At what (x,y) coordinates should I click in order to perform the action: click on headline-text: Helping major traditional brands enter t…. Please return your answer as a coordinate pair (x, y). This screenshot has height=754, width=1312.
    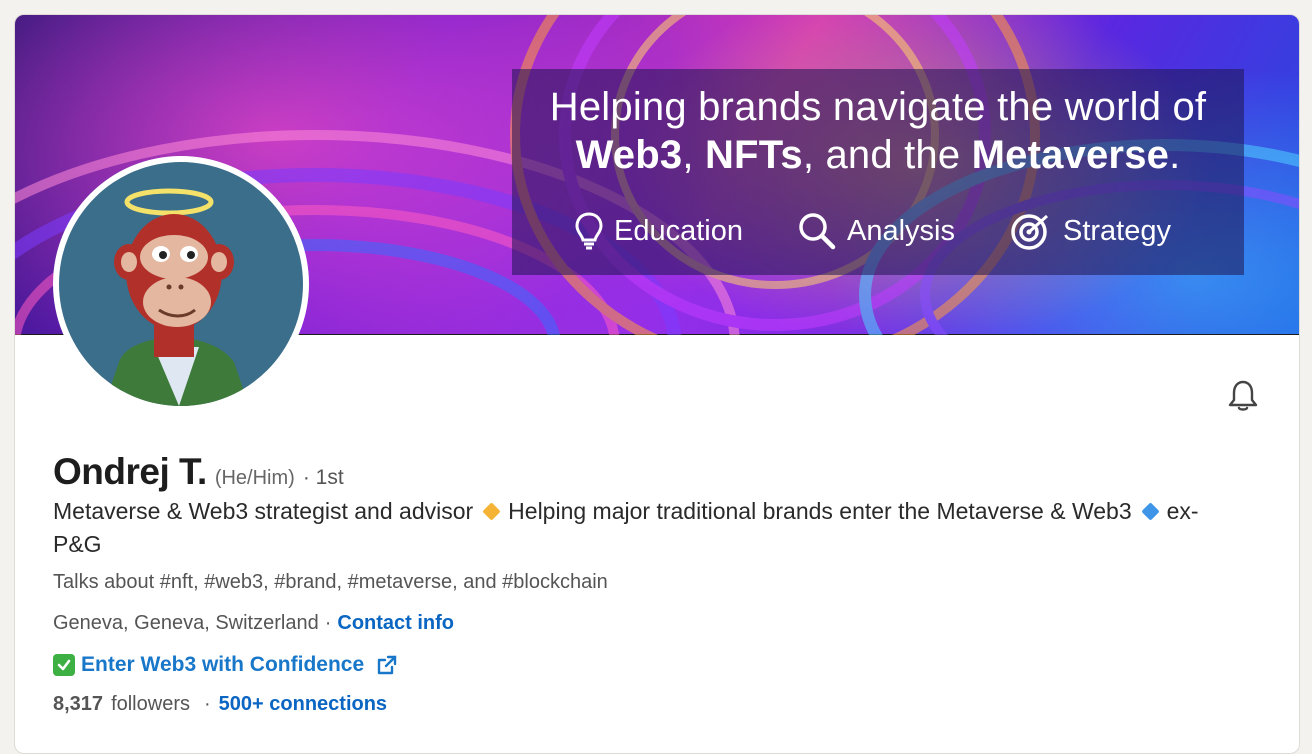
    Looking at the image, I should click on (820, 511).